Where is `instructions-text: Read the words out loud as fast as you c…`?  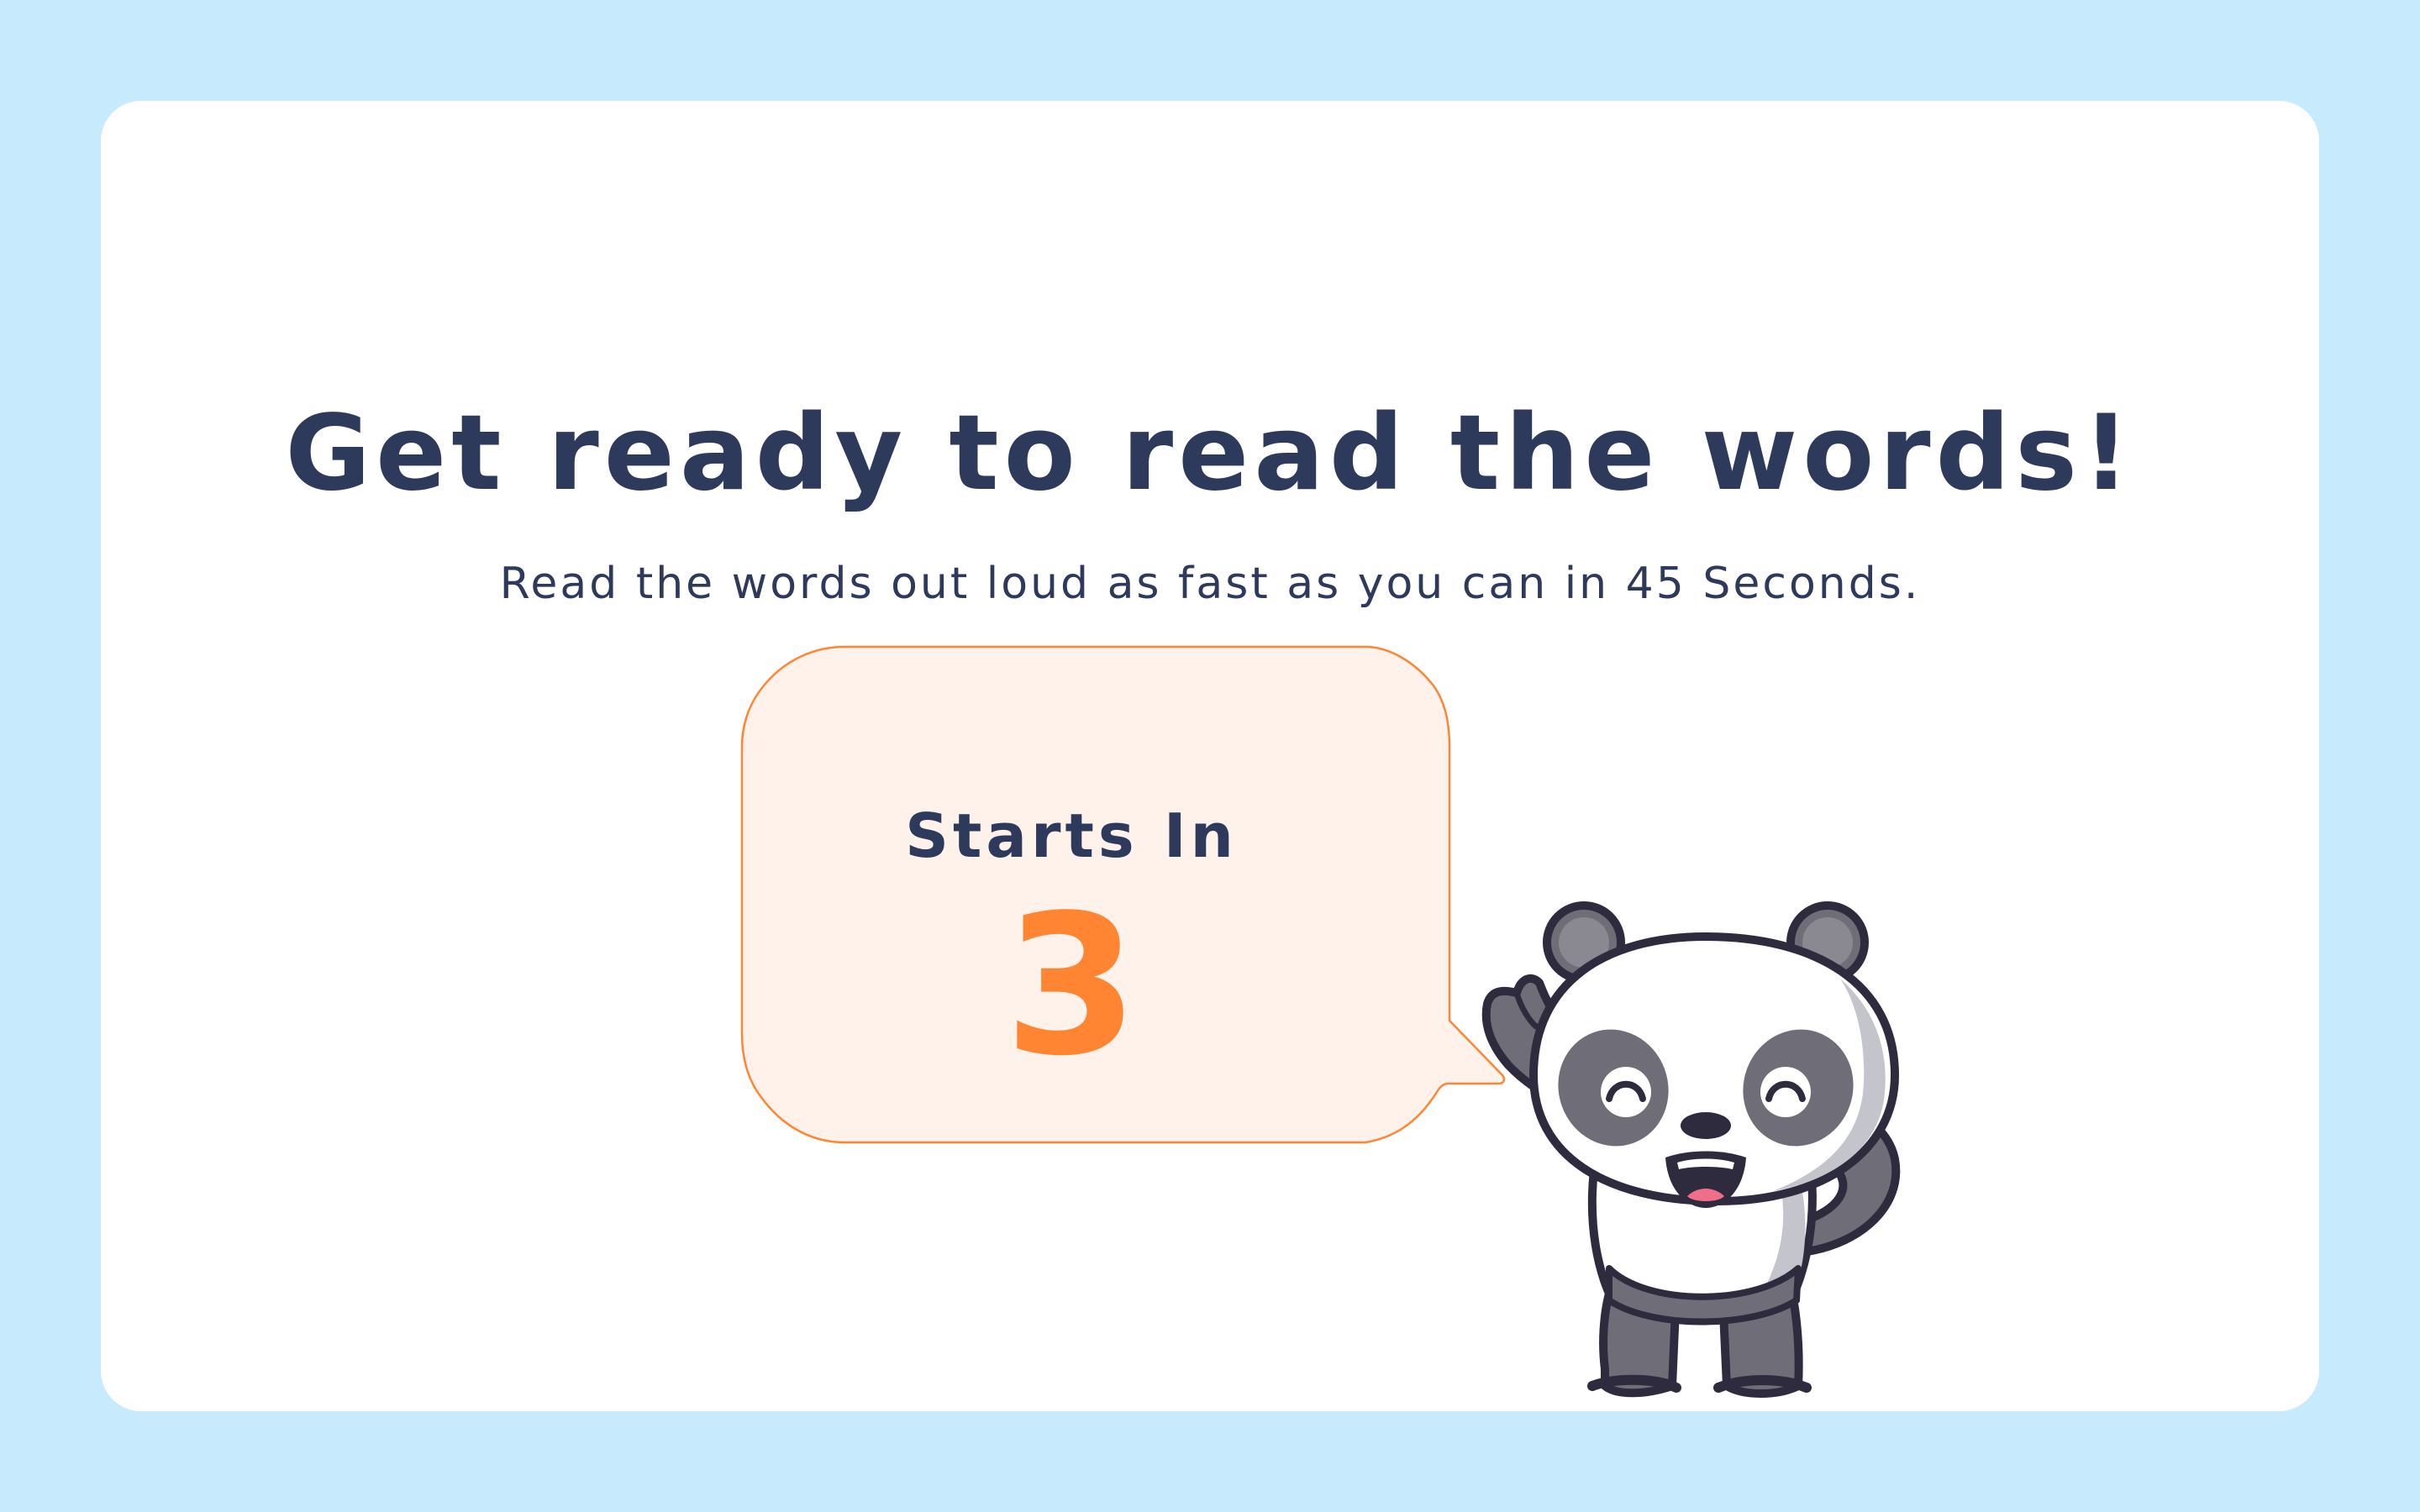
instructions-text: Read the words out loud as fast as you c… is located at coordinates (1210, 584).